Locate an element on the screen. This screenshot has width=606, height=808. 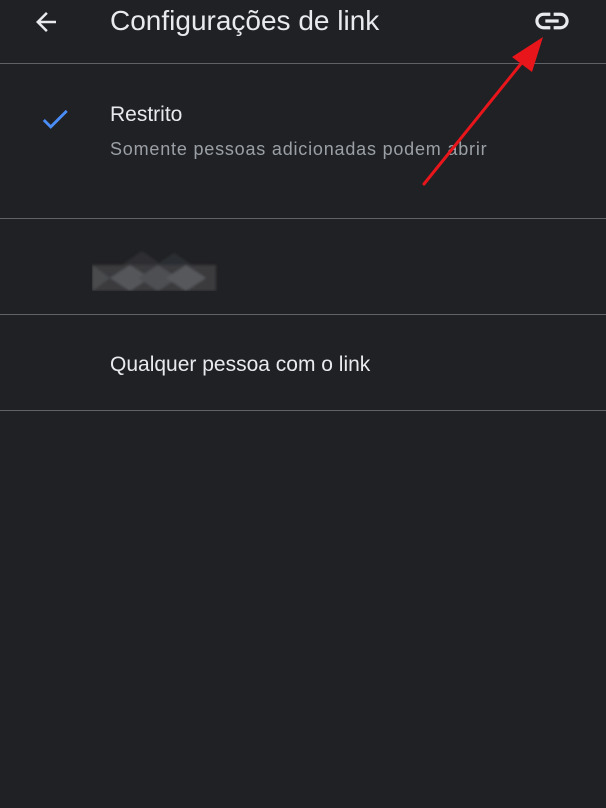
link-icon is located at coordinates (552, 21).